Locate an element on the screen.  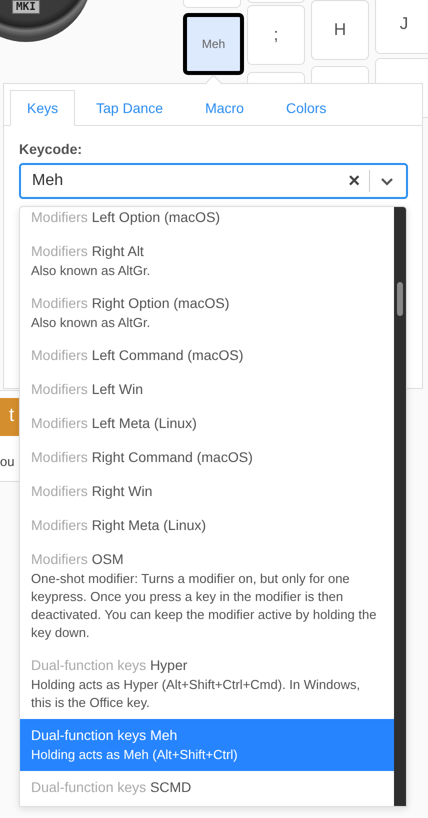
dropdown-option: Modifiers Right Command (macOS) is located at coordinates (207, 458).